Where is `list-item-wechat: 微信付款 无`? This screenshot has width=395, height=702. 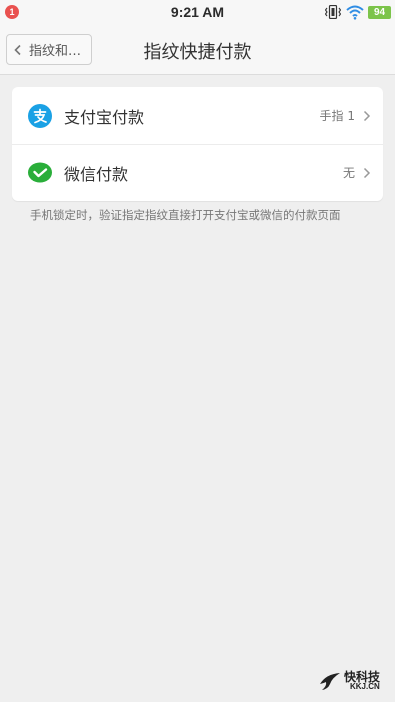
list-item-wechat: 微信付款 无 is located at coordinates (197, 172).